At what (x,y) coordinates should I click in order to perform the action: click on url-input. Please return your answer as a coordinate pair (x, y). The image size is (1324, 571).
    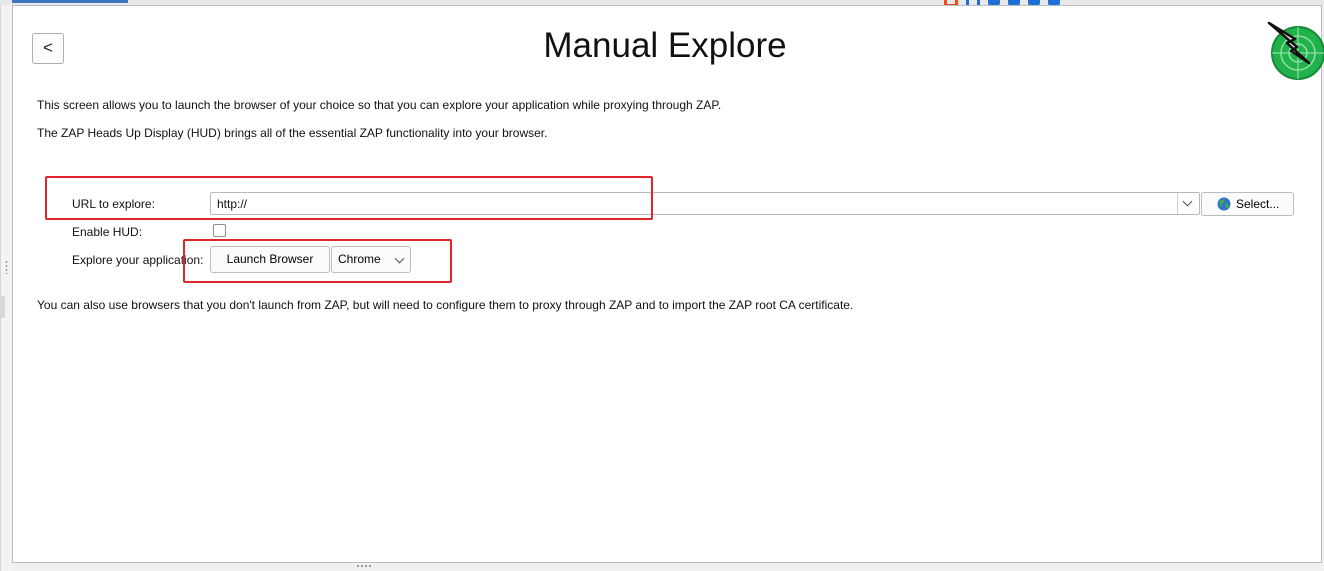
    Looking at the image, I should click on (693, 203).